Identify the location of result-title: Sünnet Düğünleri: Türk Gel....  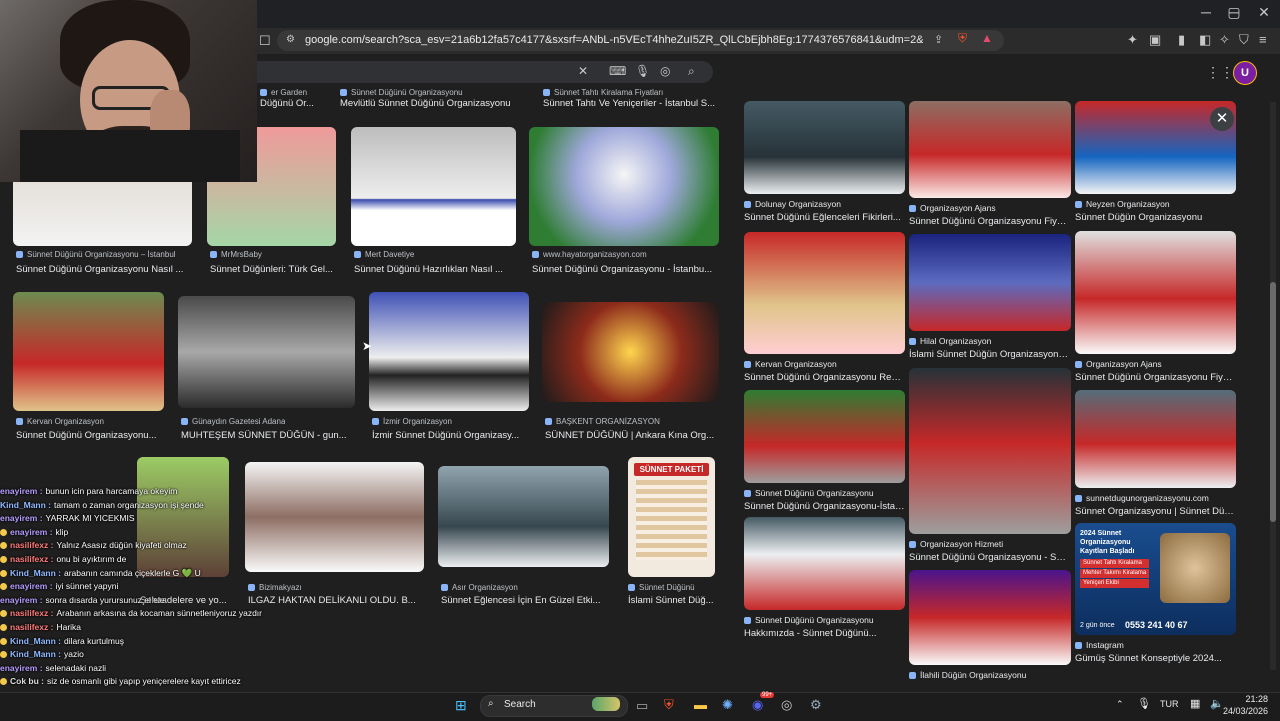
(271, 269).